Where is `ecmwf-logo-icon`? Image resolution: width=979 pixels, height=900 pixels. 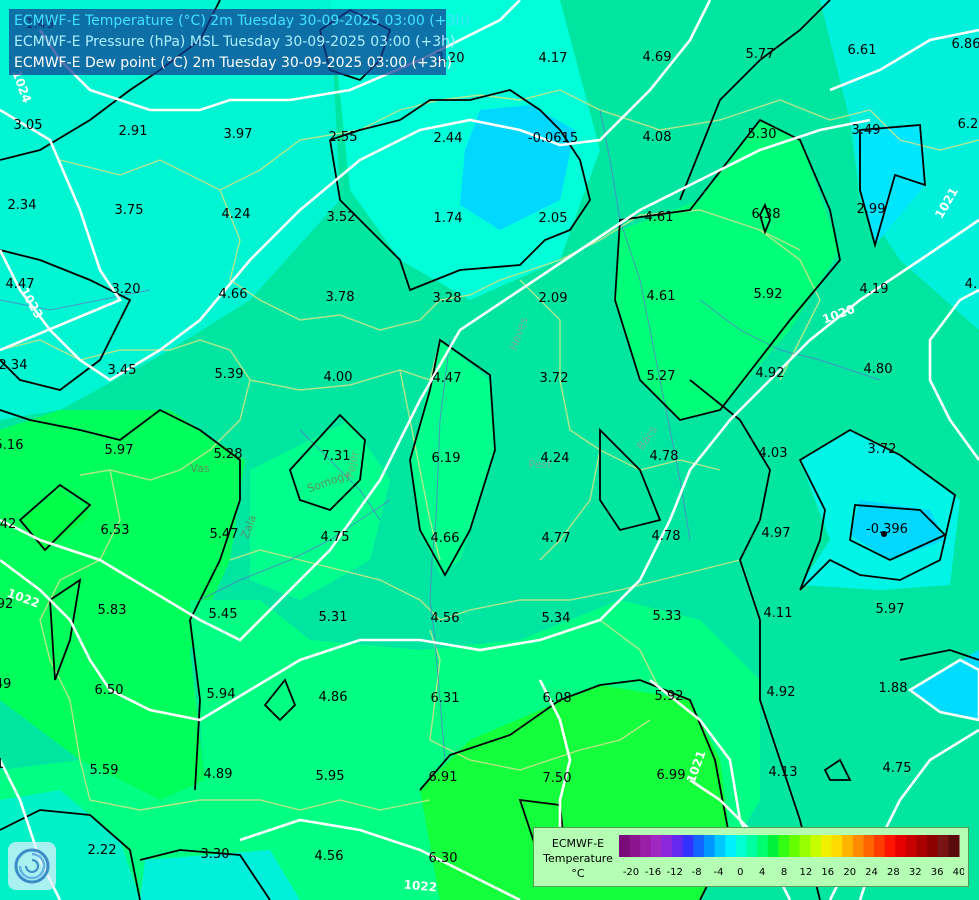 ecmwf-logo-icon is located at coordinates (32, 866).